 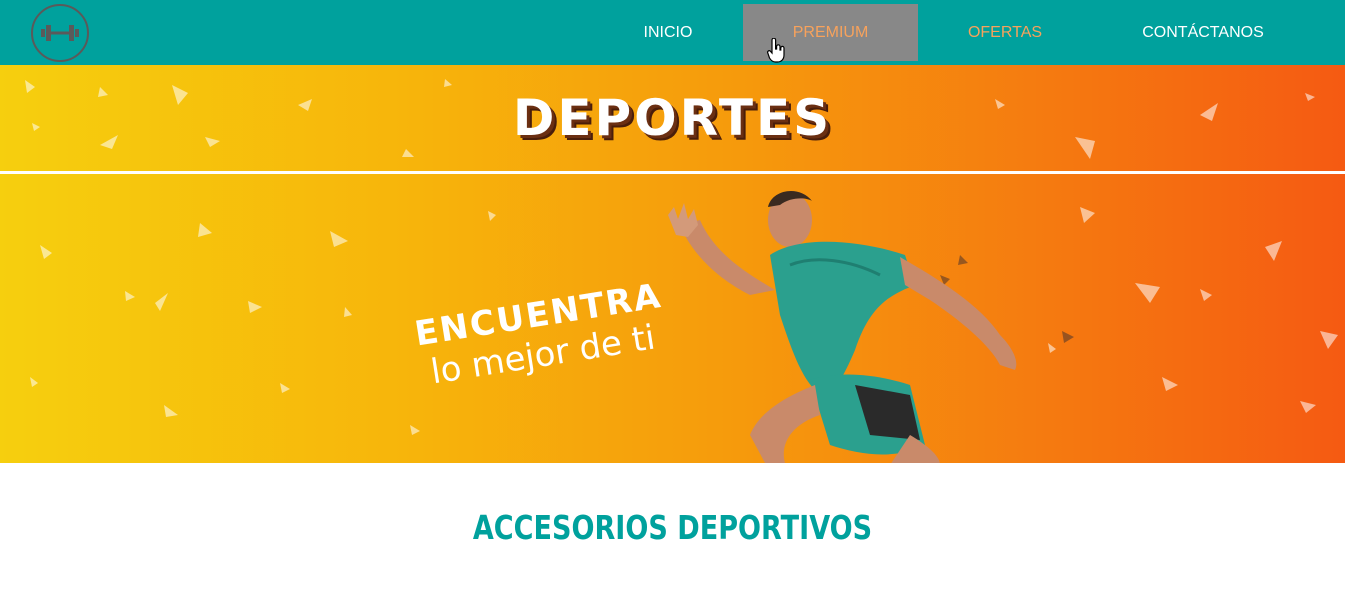 What do you see at coordinates (1203, 32) in the screenshot?
I see `nav-contactanos: CONTÁCTANOS` at bounding box center [1203, 32].